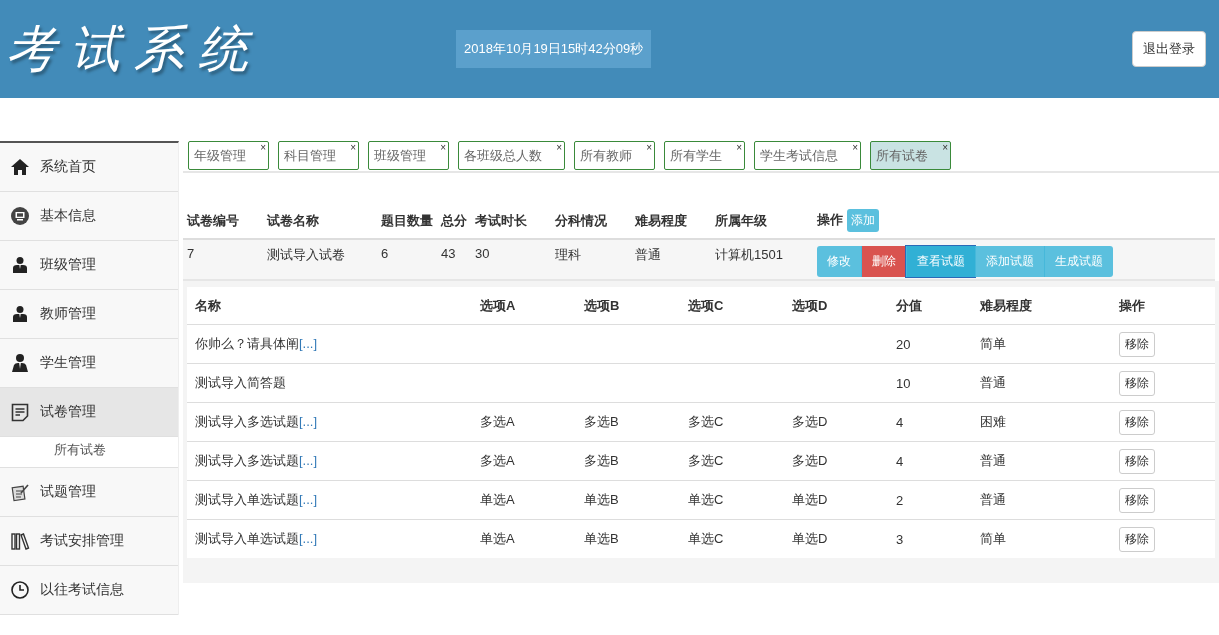  I want to click on sidebar-item: 试卷管理, so click(89, 412).